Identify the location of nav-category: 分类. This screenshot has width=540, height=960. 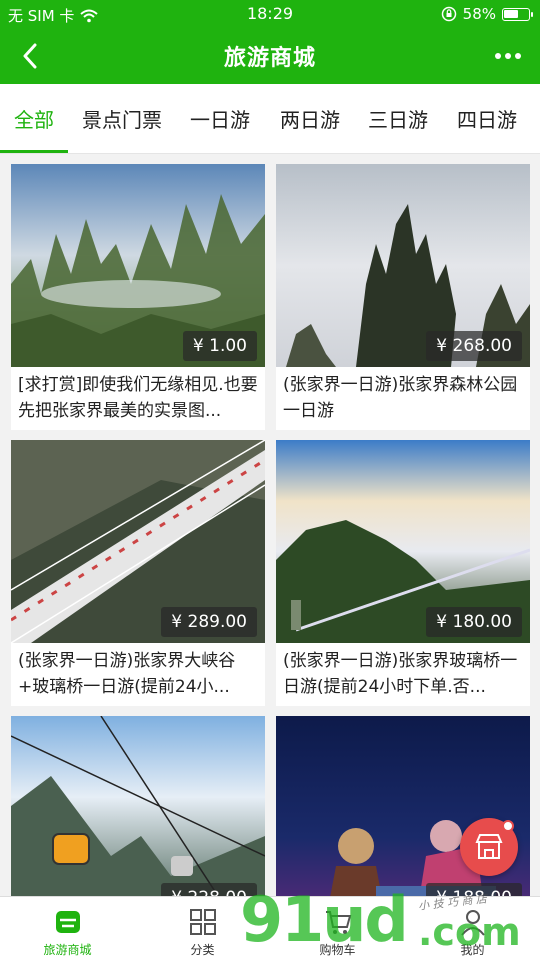
(202, 928).